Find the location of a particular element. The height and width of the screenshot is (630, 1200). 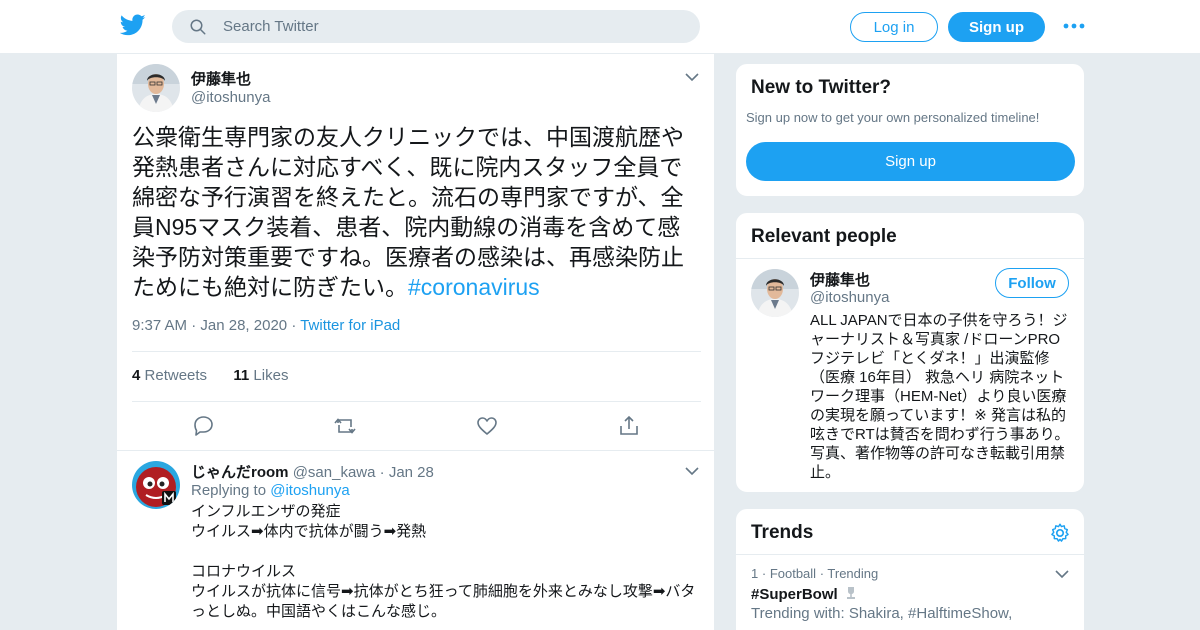

replying-to-handle-link: @itoshunya is located at coordinates (309, 490).